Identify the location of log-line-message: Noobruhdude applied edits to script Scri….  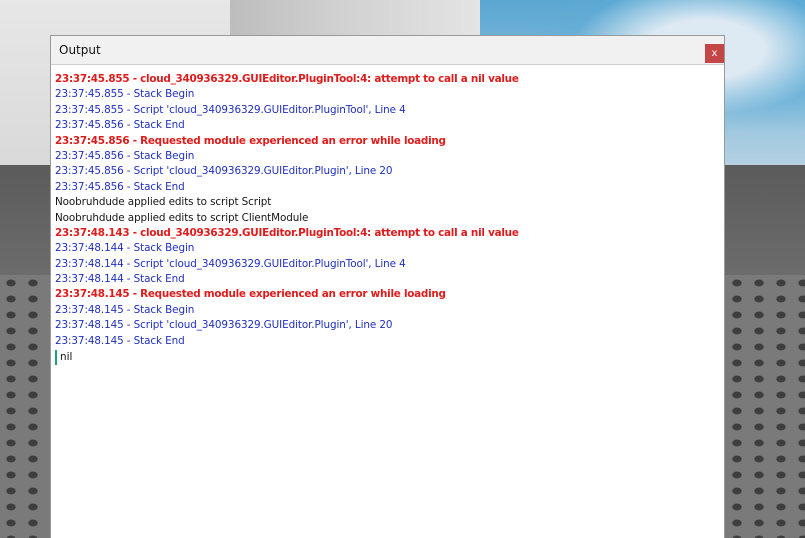
(163, 202).